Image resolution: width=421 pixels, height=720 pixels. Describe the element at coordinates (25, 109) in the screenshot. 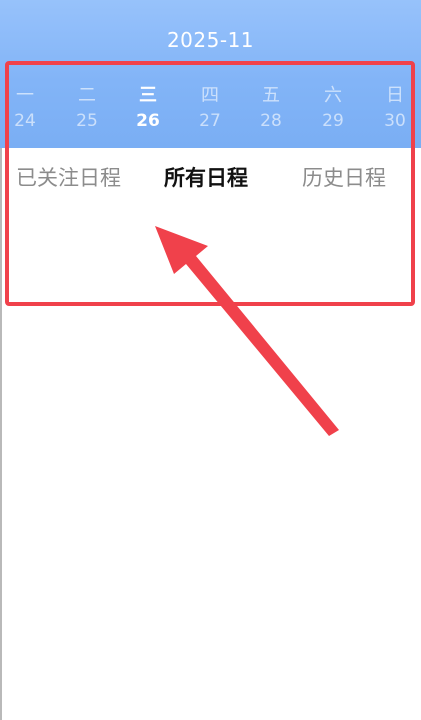

I see `day-mon: 一 24` at that location.